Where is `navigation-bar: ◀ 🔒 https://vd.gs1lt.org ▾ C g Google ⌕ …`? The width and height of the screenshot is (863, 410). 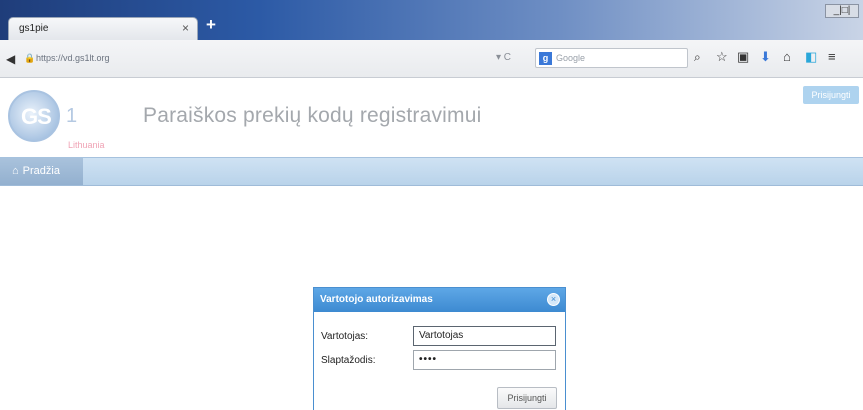
navigation-bar: ◀ 🔒 https://vd.gs1lt.org ▾ C g Google ⌕ … is located at coordinates (431, 59).